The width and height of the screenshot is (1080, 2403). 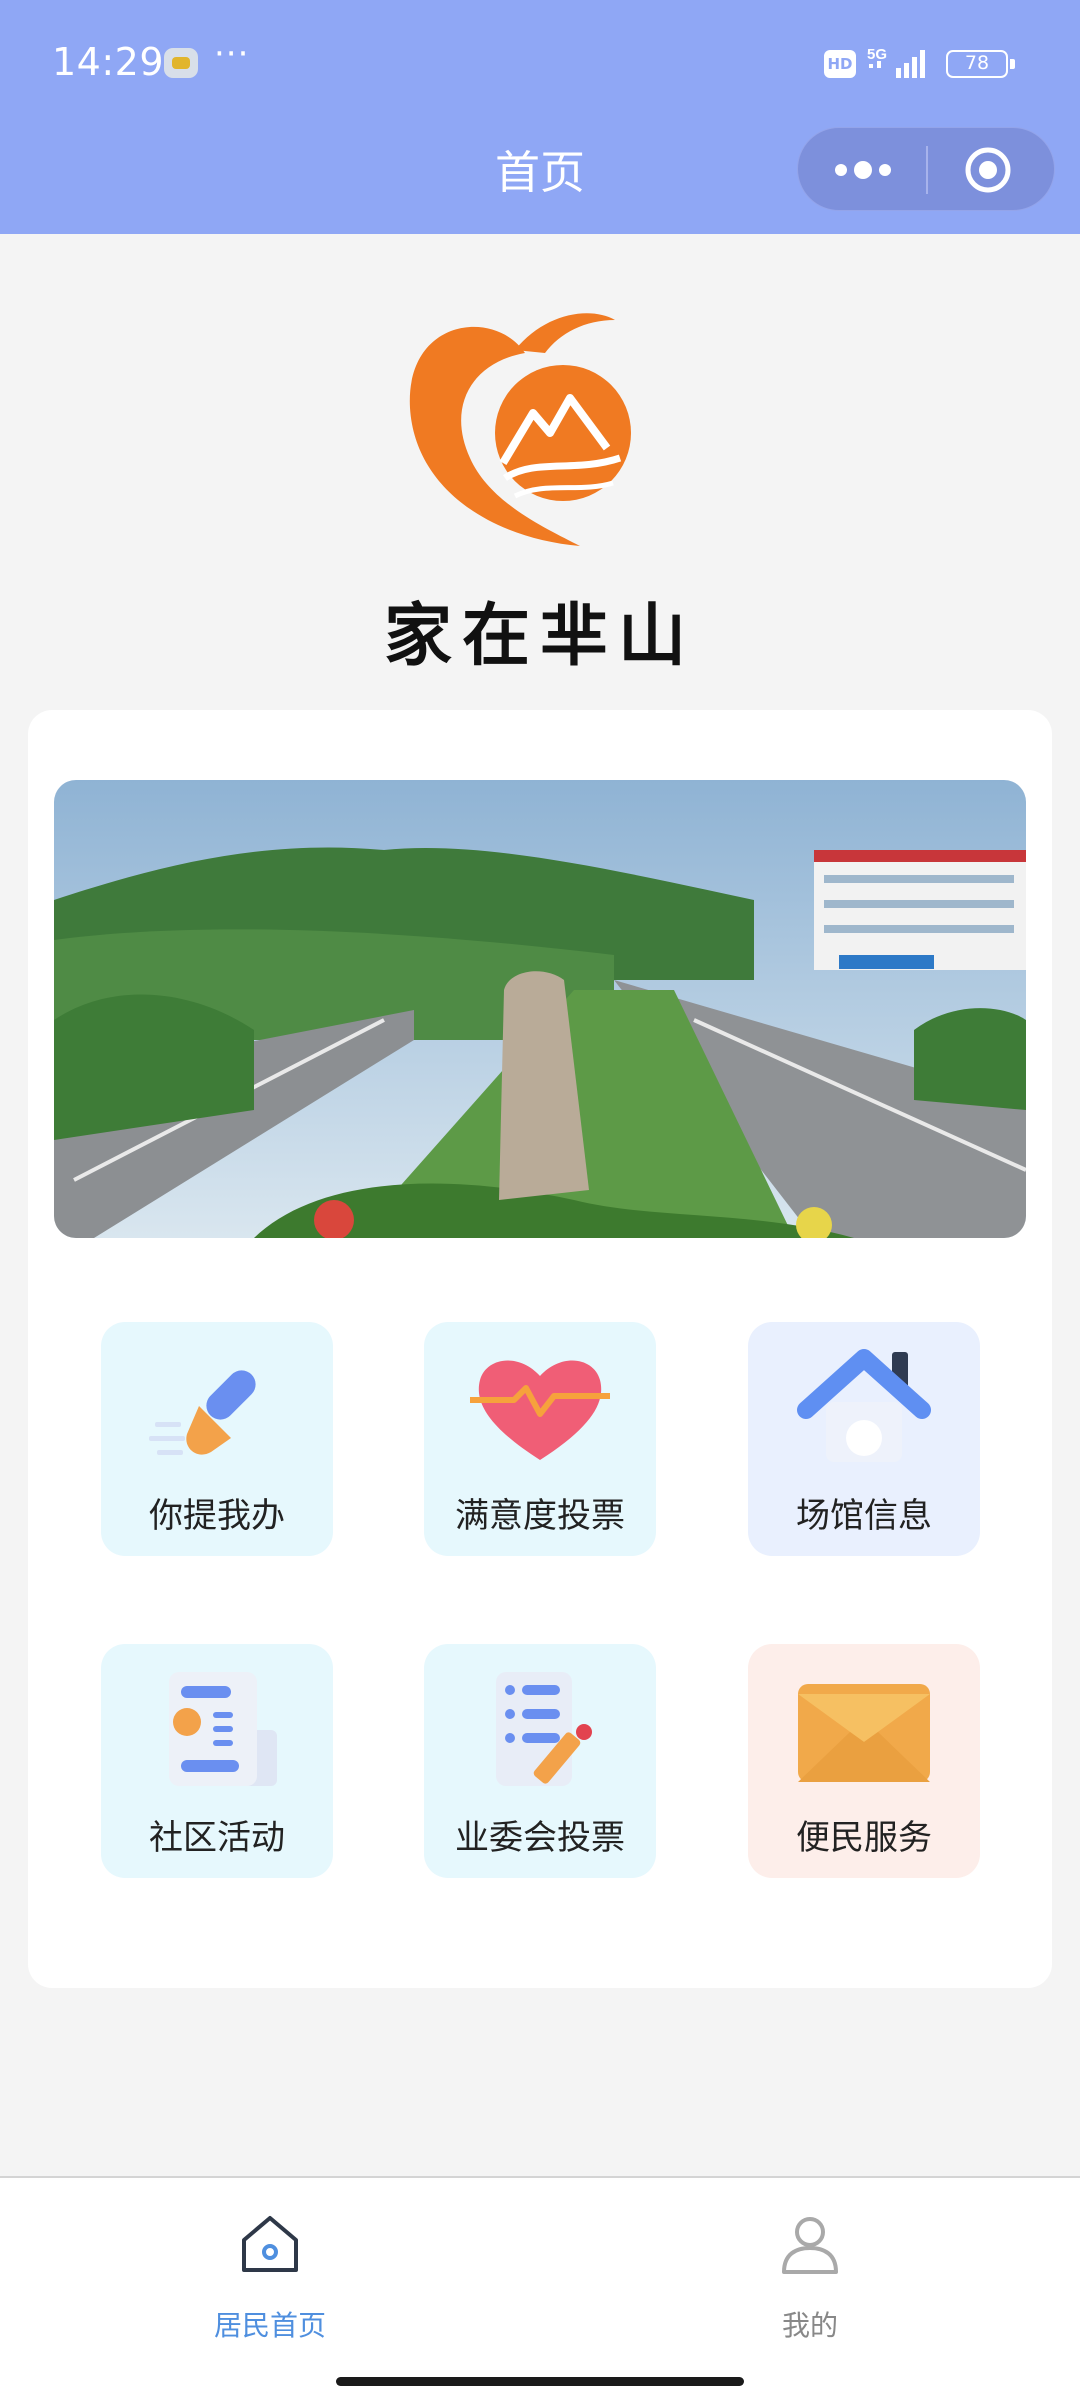 What do you see at coordinates (202, 1412) in the screenshot?
I see `brush-icon` at bounding box center [202, 1412].